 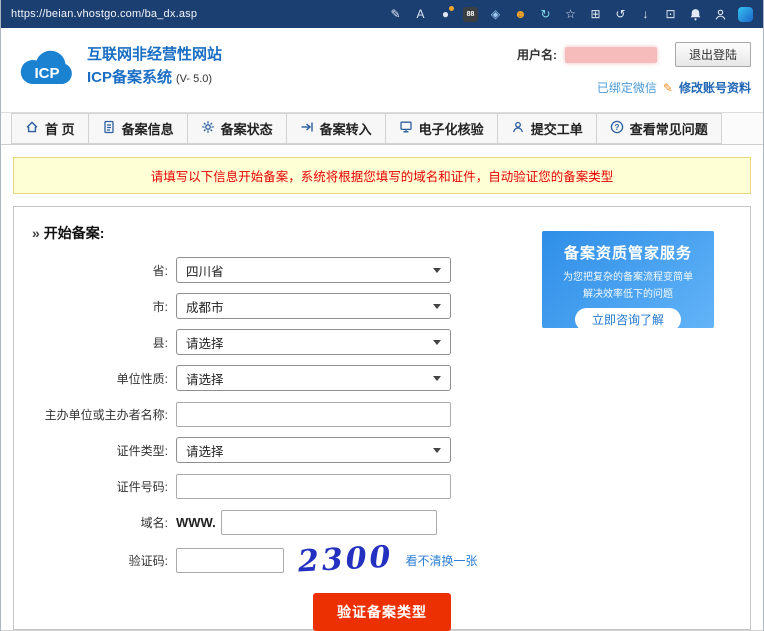 I want to click on province-label: 省:, so click(x=160, y=270).